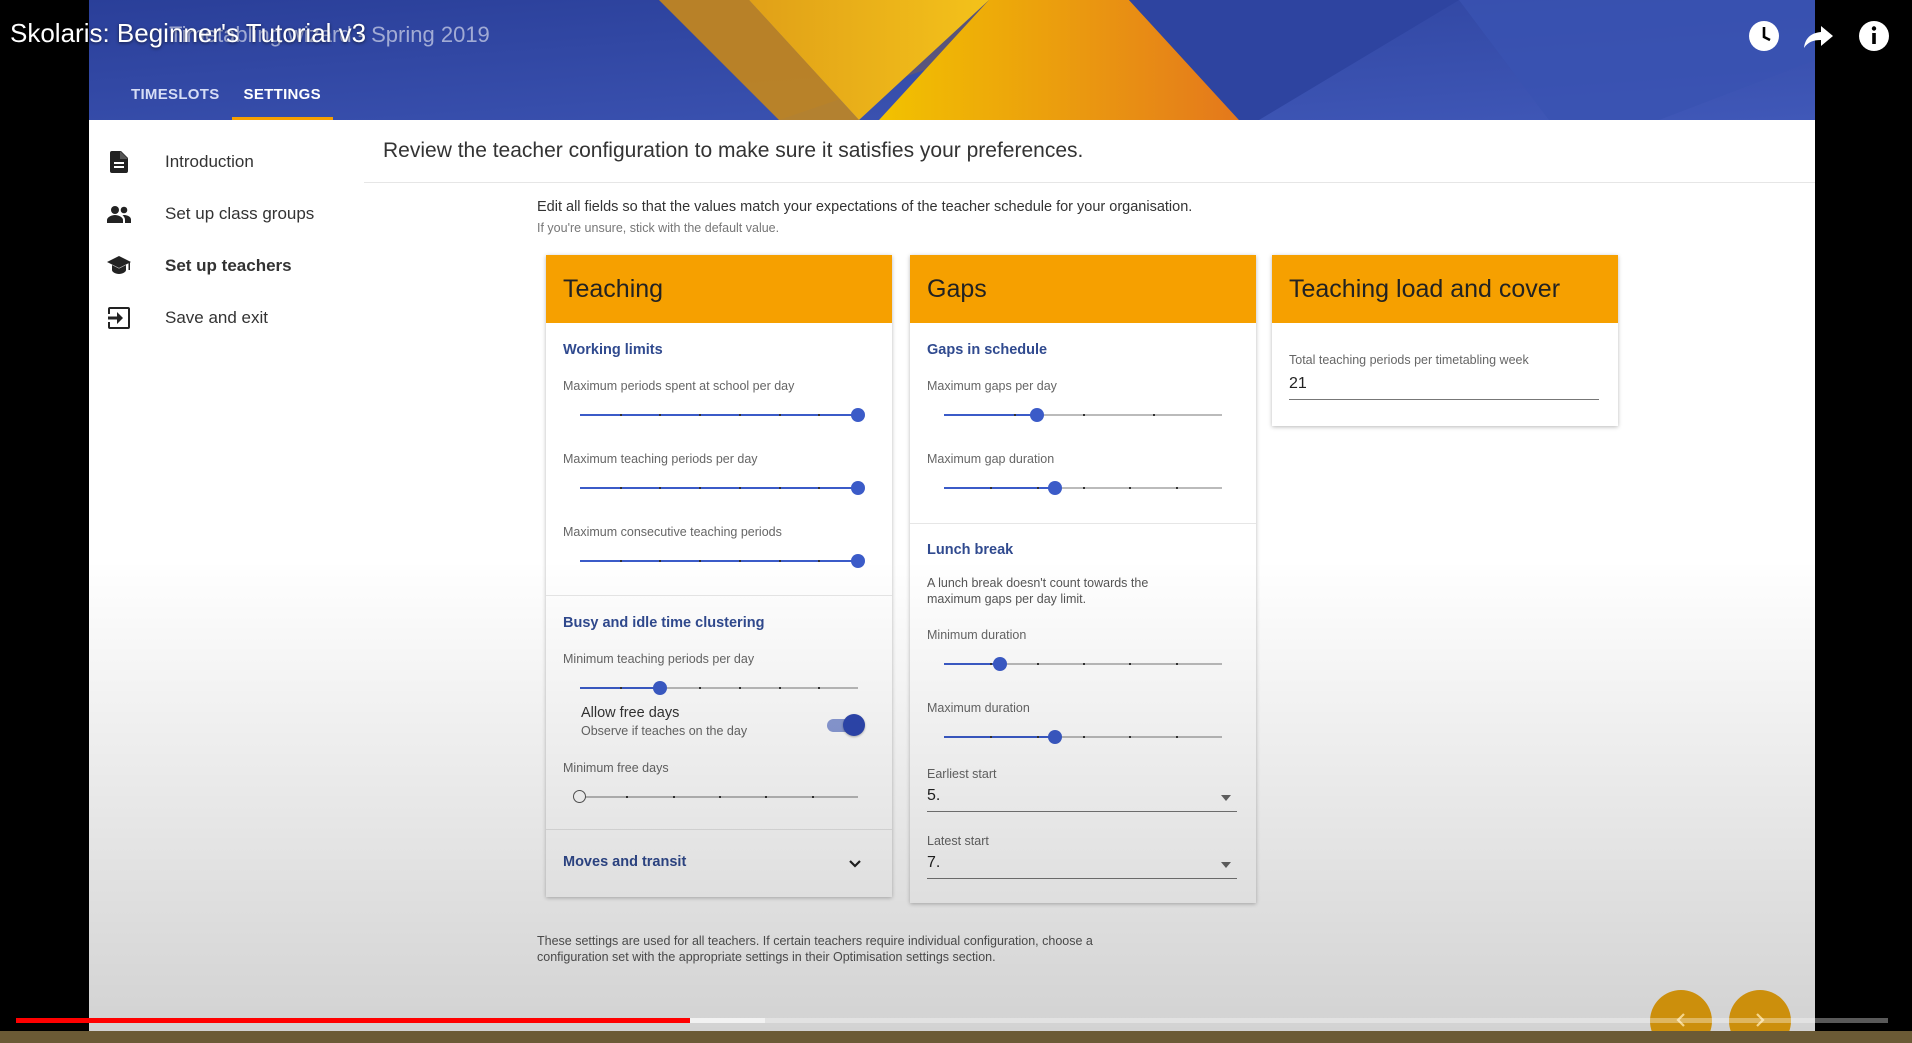 The width and height of the screenshot is (1912, 1043). Describe the element at coordinates (715, 797) in the screenshot. I see `min-free-slider` at that location.